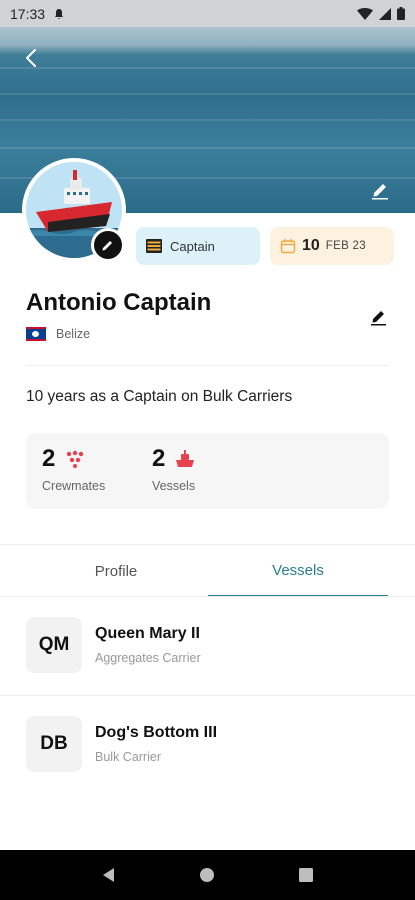  What do you see at coordinates (59, 13) in the screenshot?
I see `notification-bell-icon` at bounding box center [59, 13].